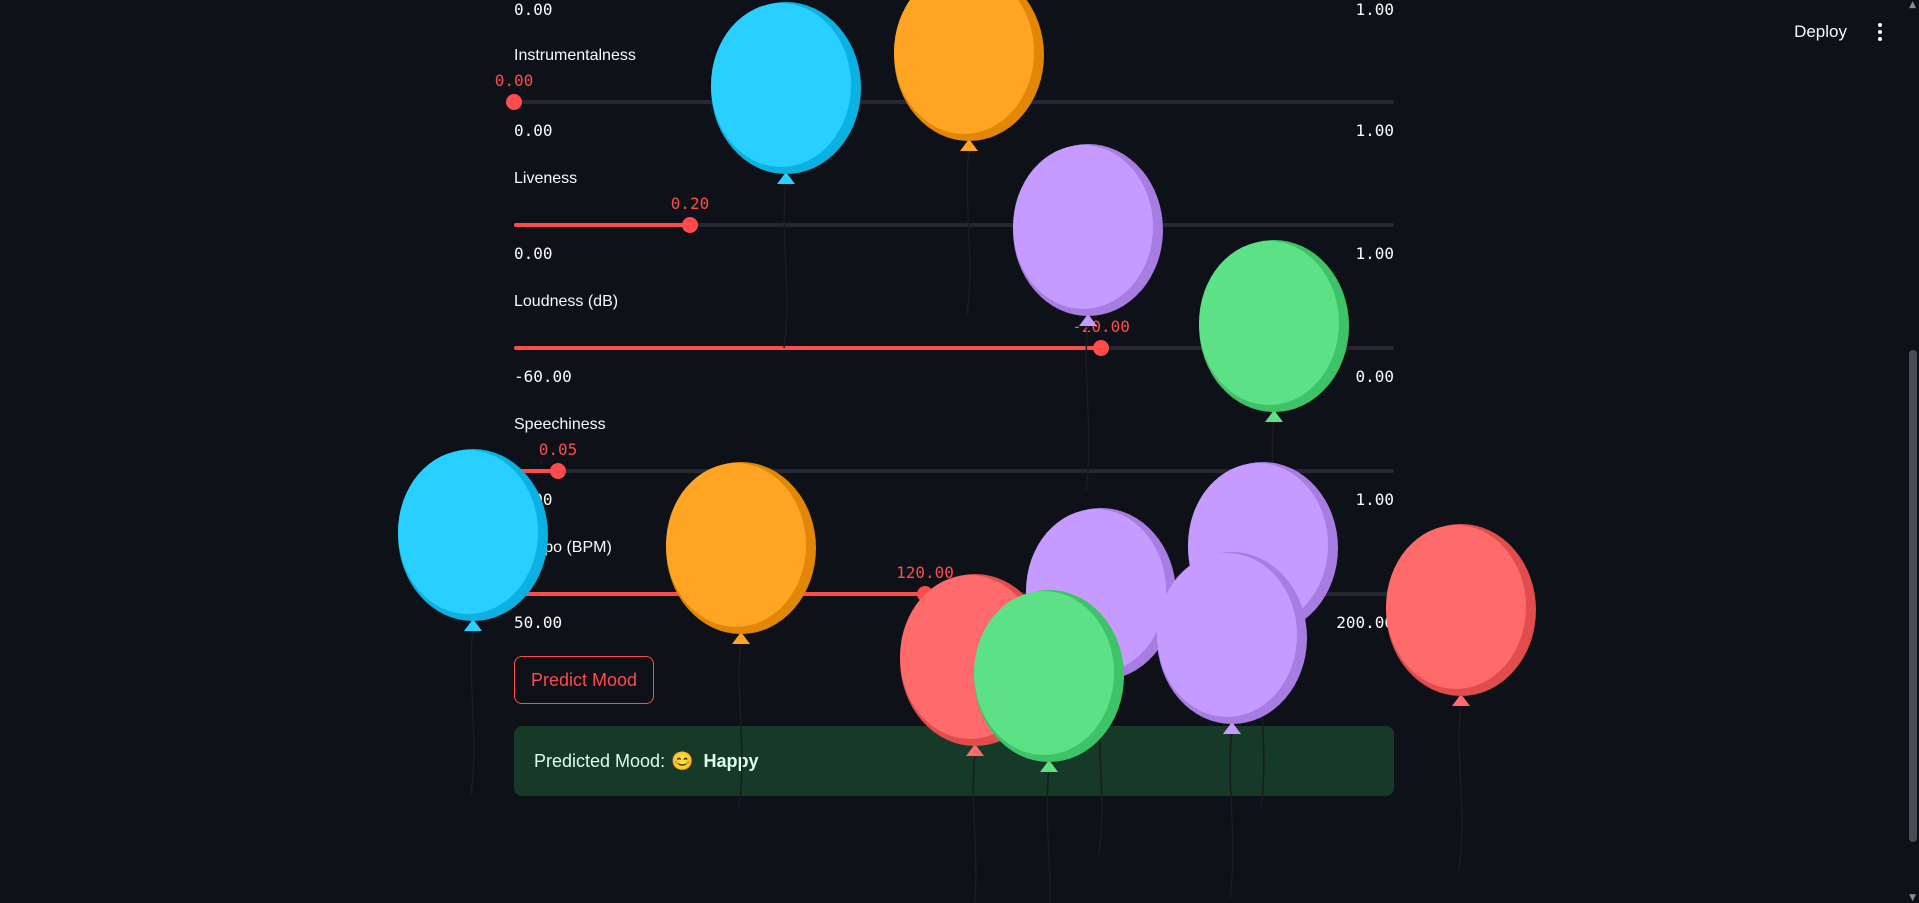 The width and height of the screenshot is (1919, 903). What do you see at coordinates (546, 178) in the screenshot?
I see `slider-label: Liveness` at bounding box center [546, 178].